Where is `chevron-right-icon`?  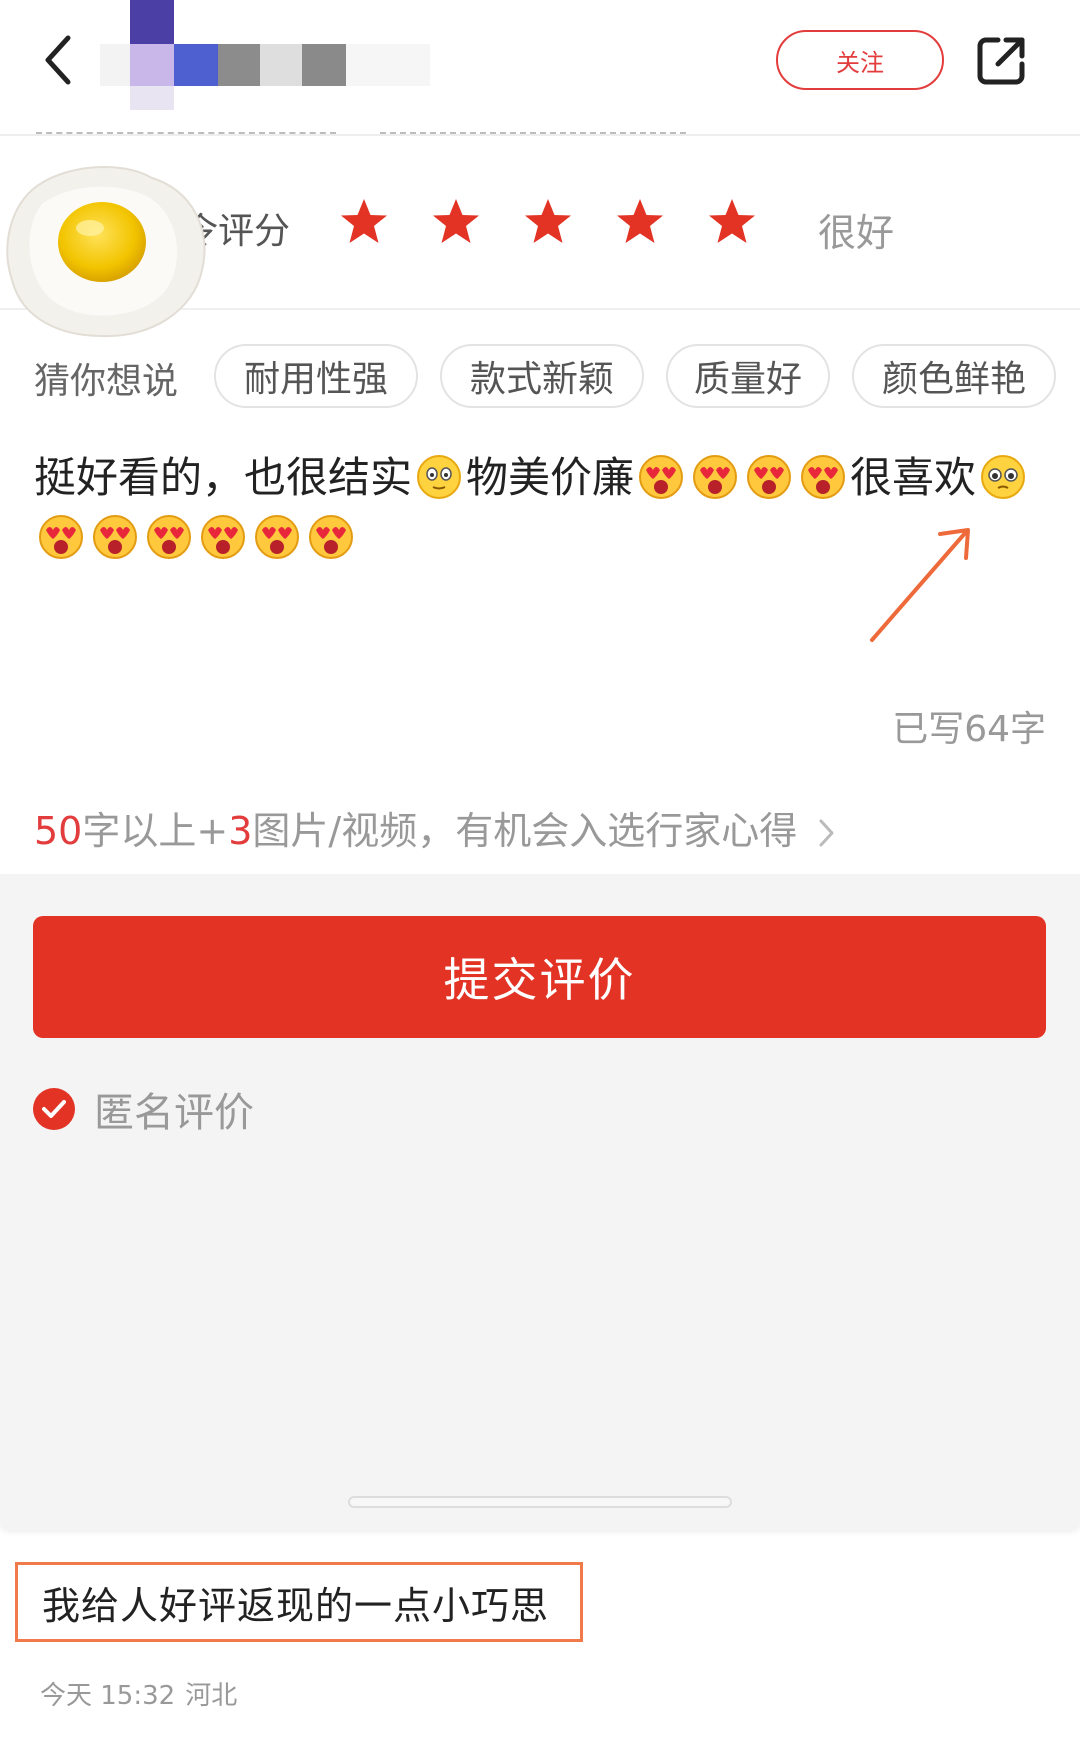 chevron-right-icon is located at coordinates (826, 833).